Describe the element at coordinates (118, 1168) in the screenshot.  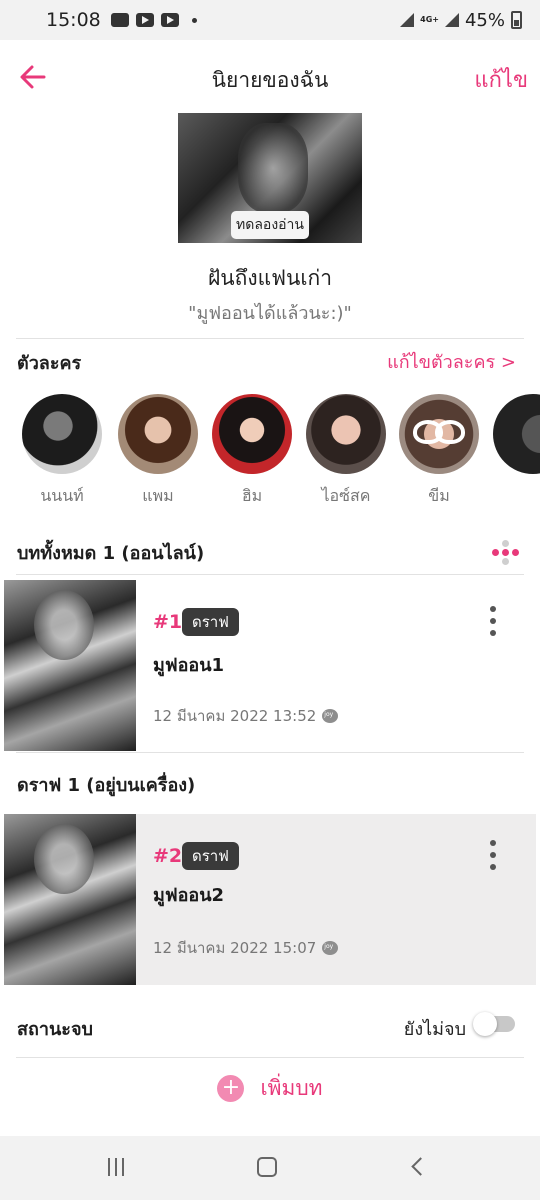
I see `recent-apps-icon` at that location.